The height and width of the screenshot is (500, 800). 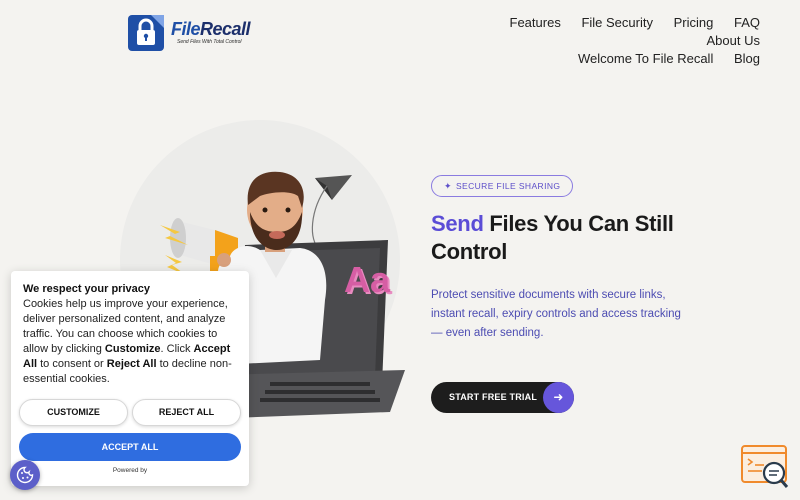 What do you see at coordinates (367, 279) in the screenshot?
I see `typography-badge-front: Aa` at bounding box center [367, 279].